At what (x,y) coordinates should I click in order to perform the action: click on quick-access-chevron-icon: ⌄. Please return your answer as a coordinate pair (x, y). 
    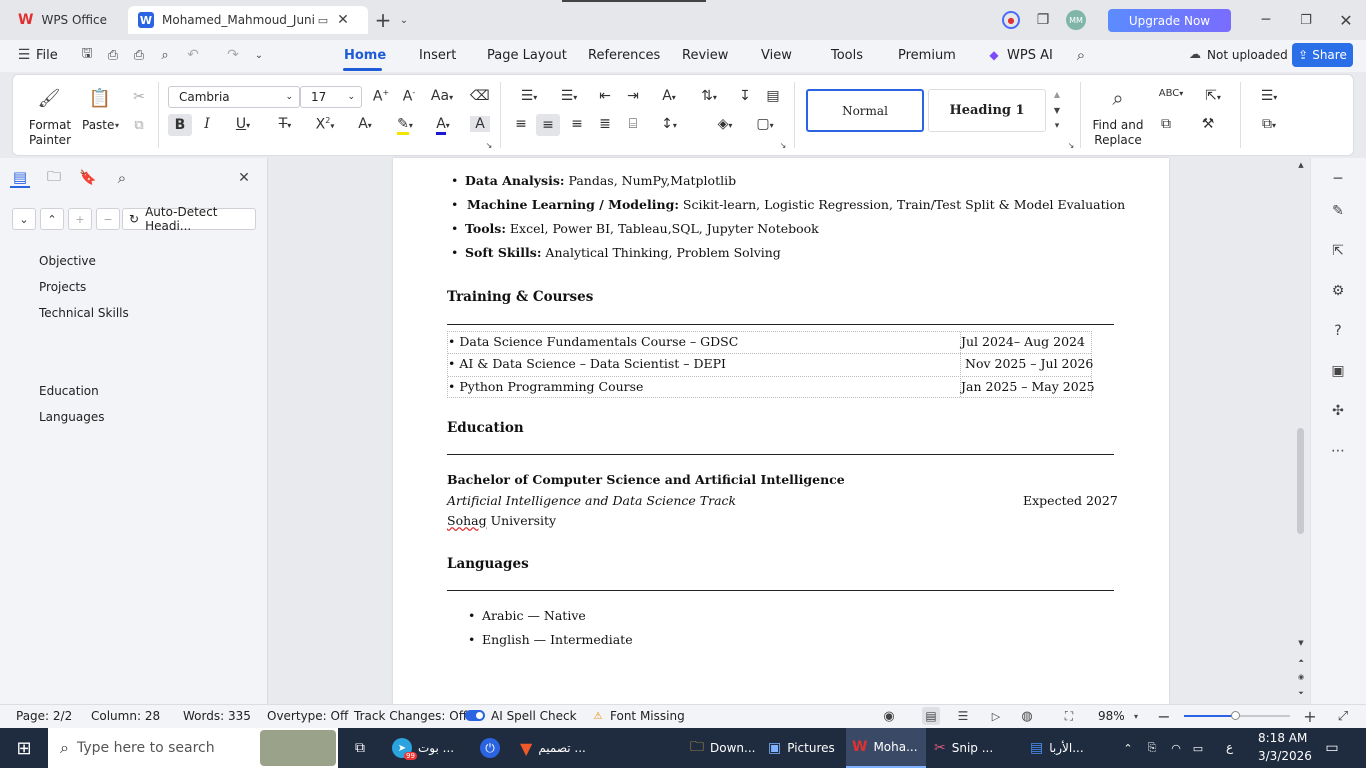
    Looking at the image, I should click on (259, 55).